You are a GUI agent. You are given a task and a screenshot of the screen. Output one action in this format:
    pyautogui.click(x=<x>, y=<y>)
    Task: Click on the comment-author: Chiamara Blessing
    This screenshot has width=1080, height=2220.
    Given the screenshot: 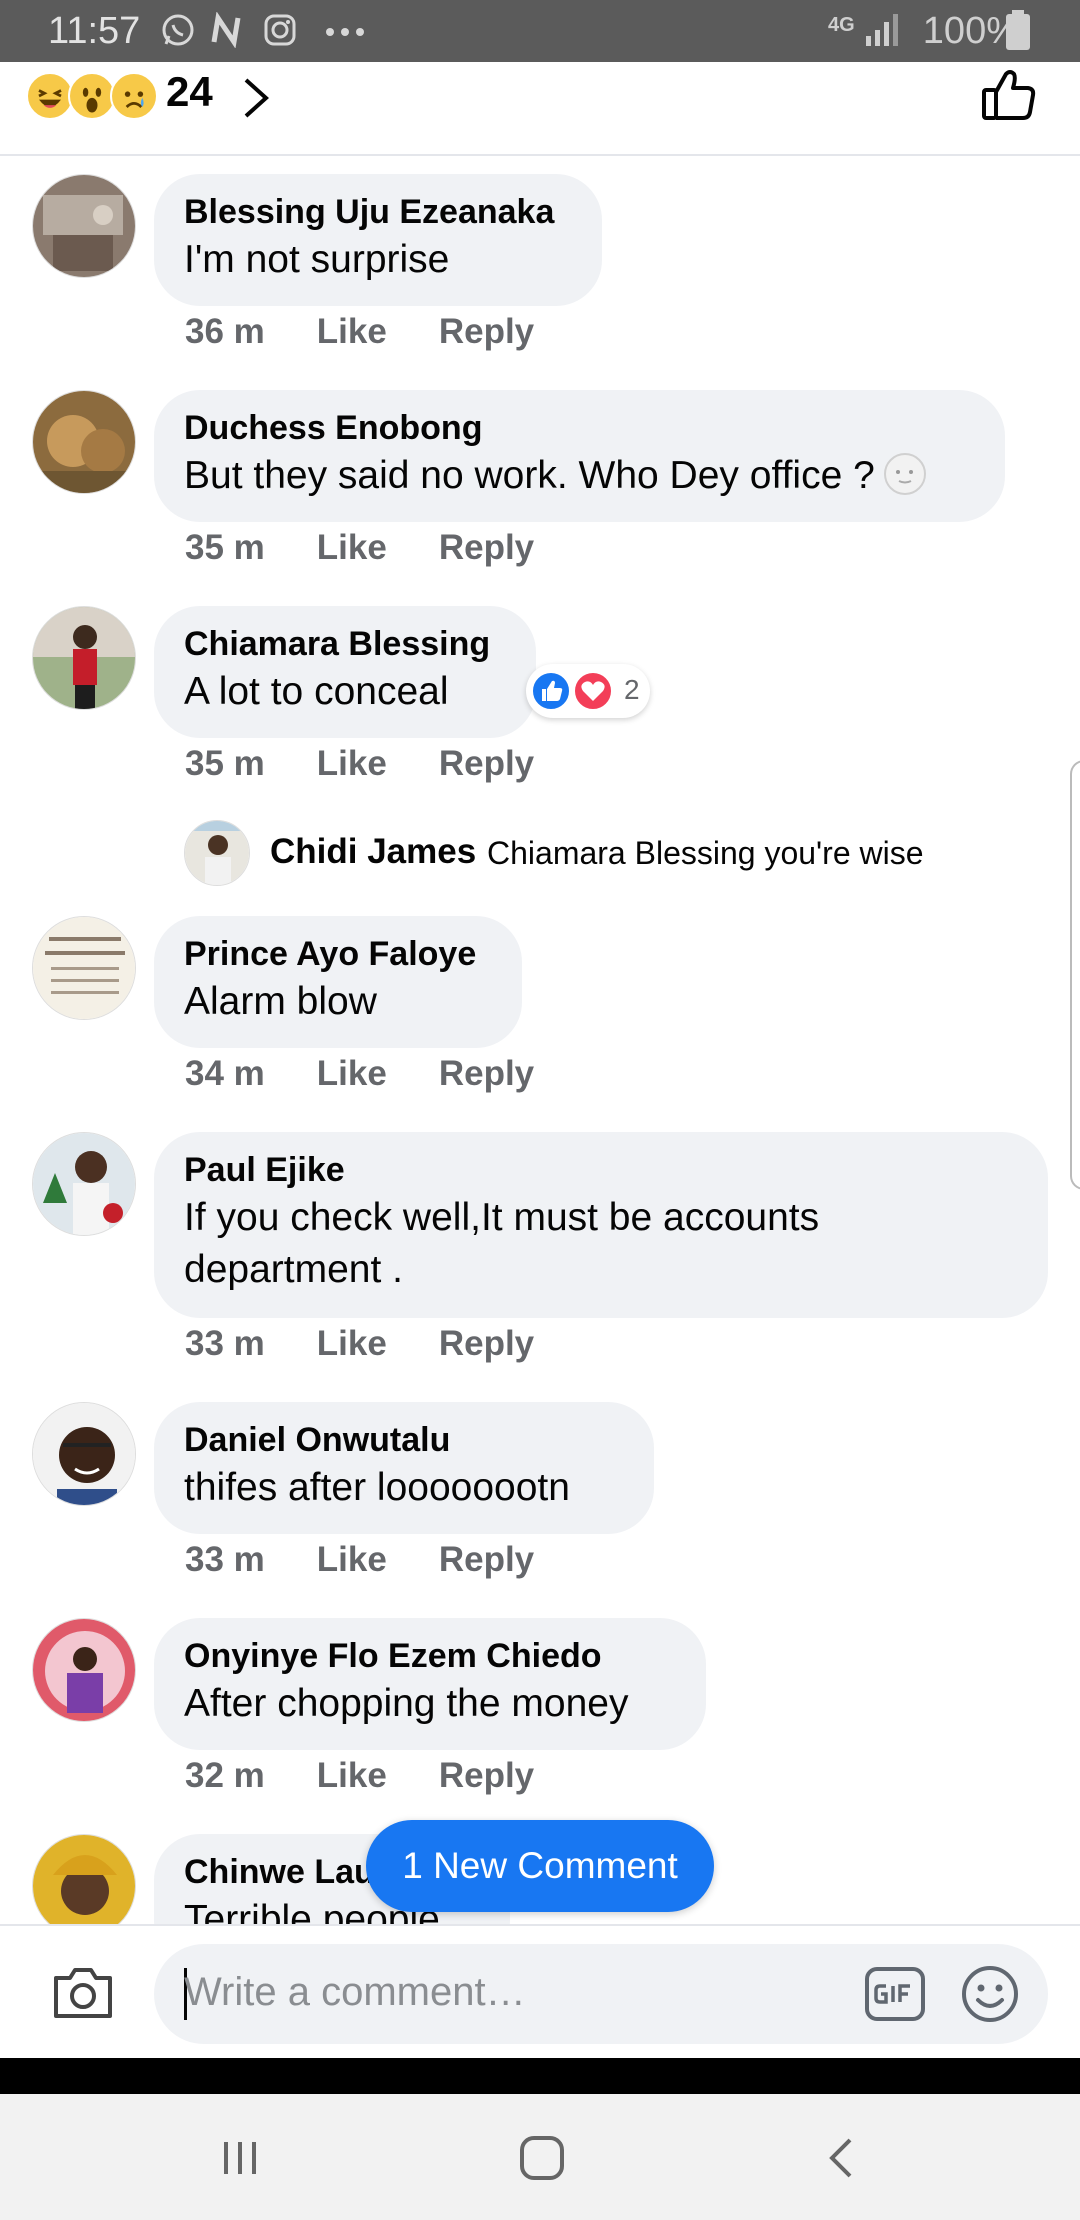 What is the action you would take?
    pyautogui.click(x=345, y=644)
    